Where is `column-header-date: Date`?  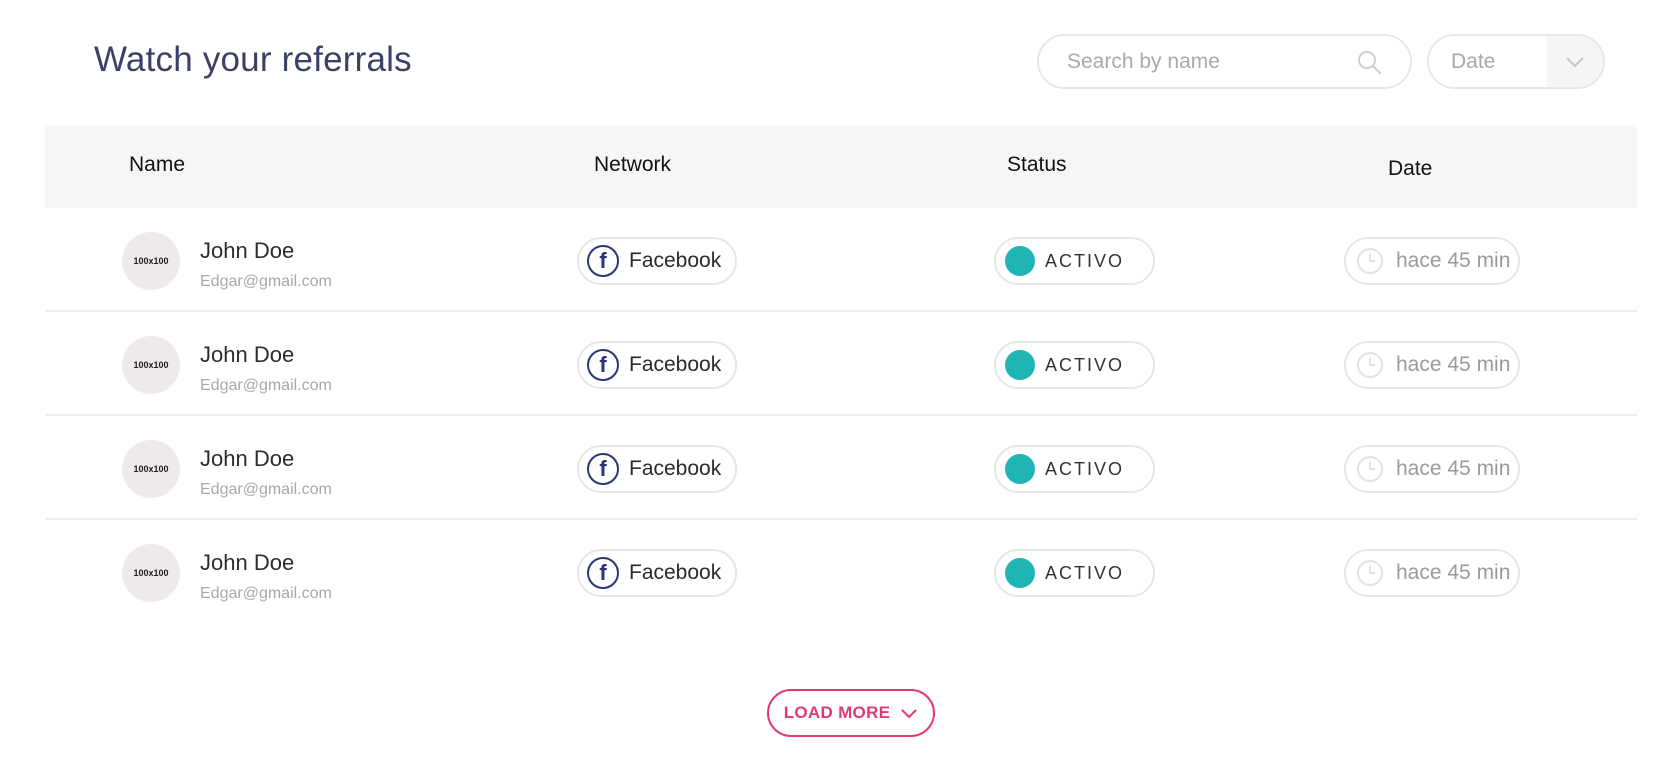 column-header-date: Date is located at coordinates (1410, 168).